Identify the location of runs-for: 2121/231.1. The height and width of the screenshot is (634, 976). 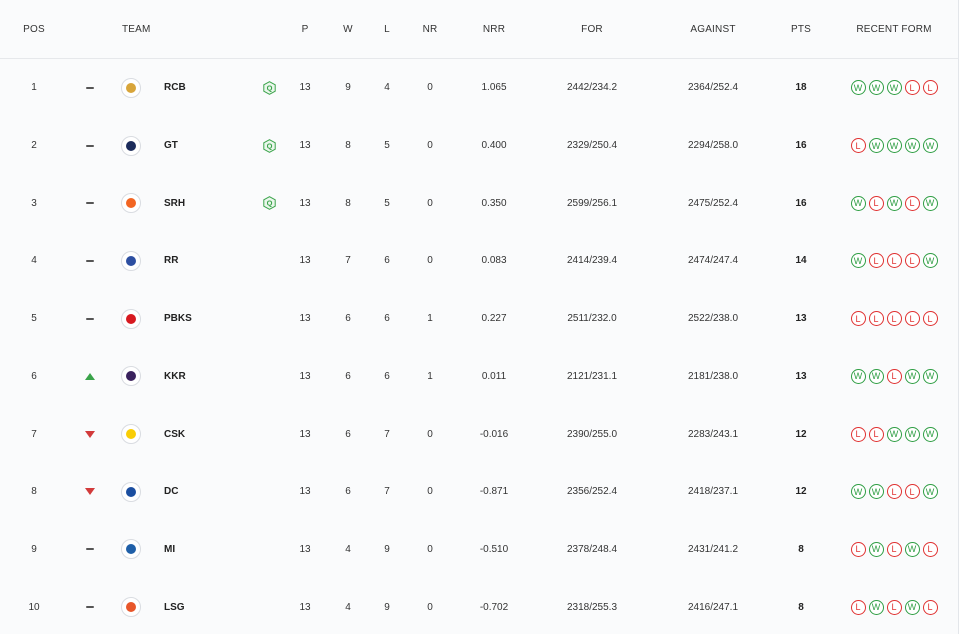
(592, 376).